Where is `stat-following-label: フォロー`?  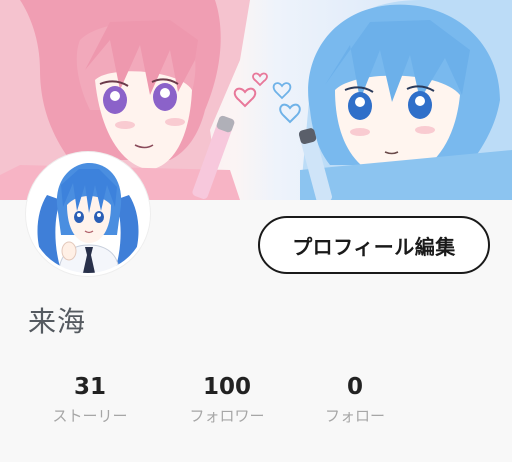 stat-following-label: フォロー is located at coordinates (354, 416).